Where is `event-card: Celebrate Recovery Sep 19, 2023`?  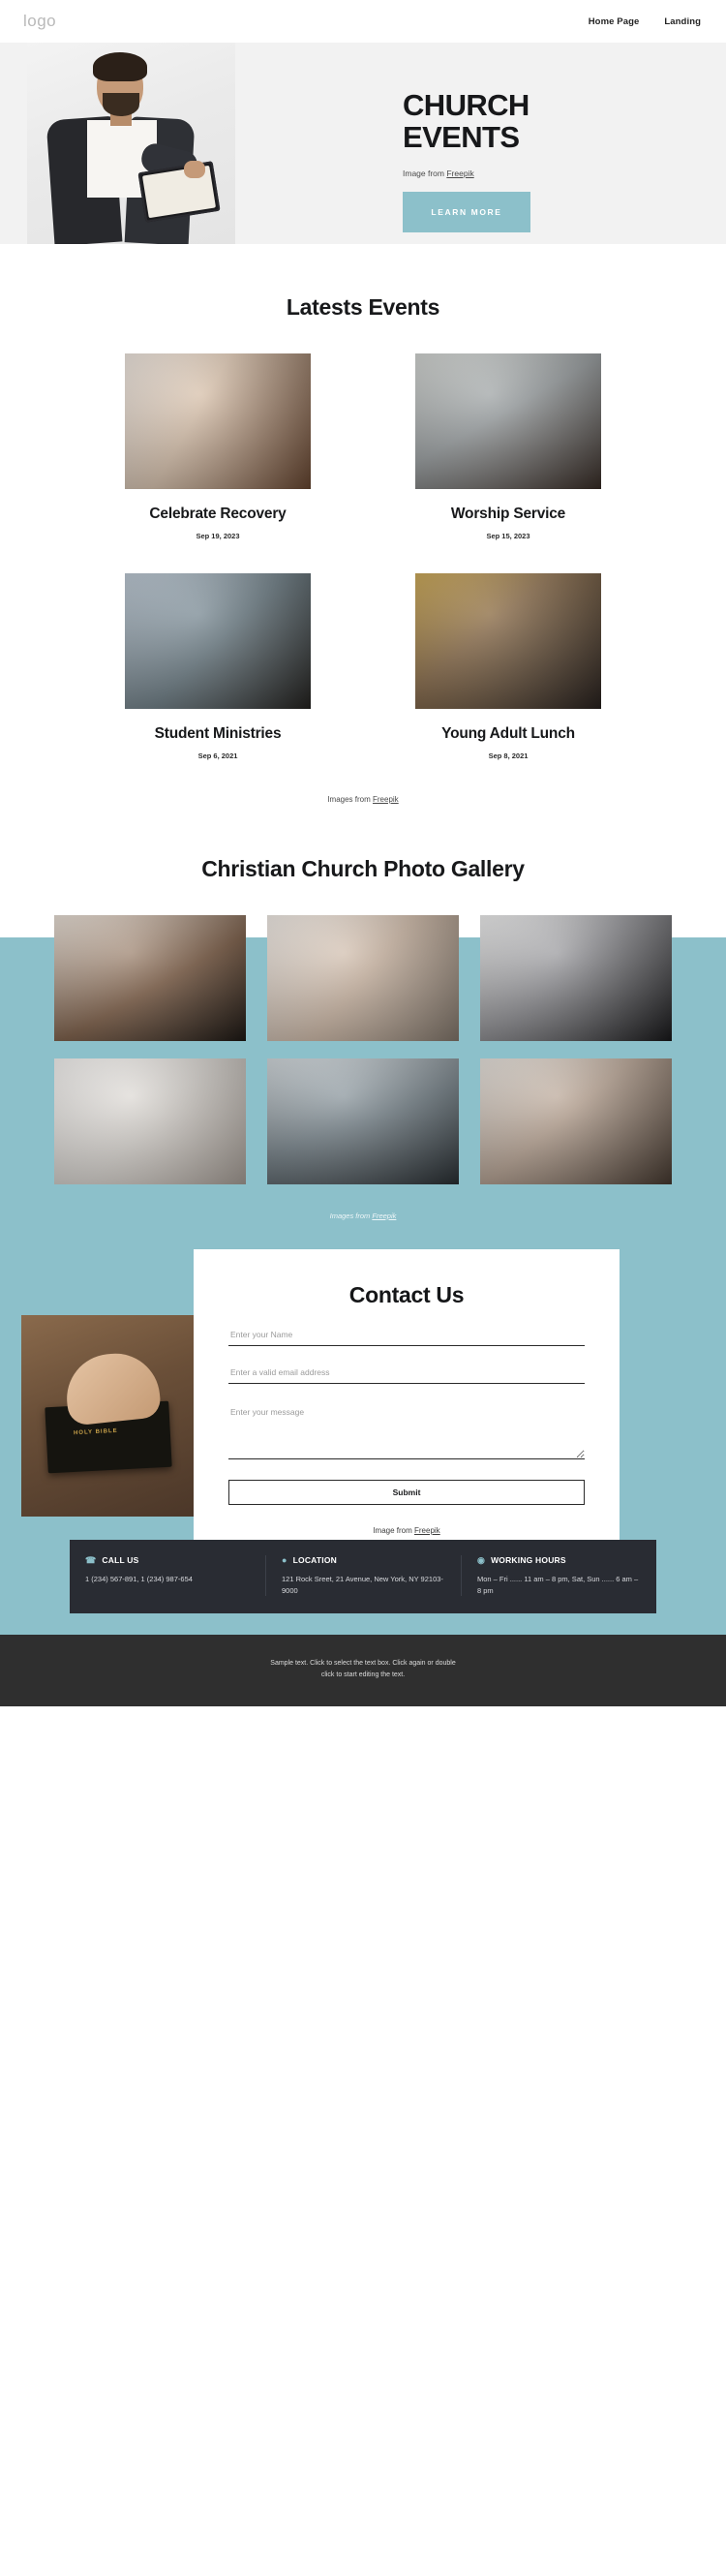
event-card: Celebrate Recovery Sep 19, 2023 is located at coordinates (218, 446).